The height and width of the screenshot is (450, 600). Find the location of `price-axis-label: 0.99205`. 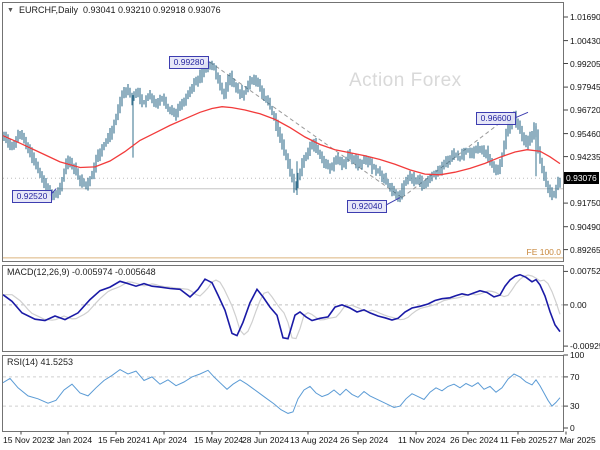

price-axis-label: 0.99205 is located at coordinates (585, 64).